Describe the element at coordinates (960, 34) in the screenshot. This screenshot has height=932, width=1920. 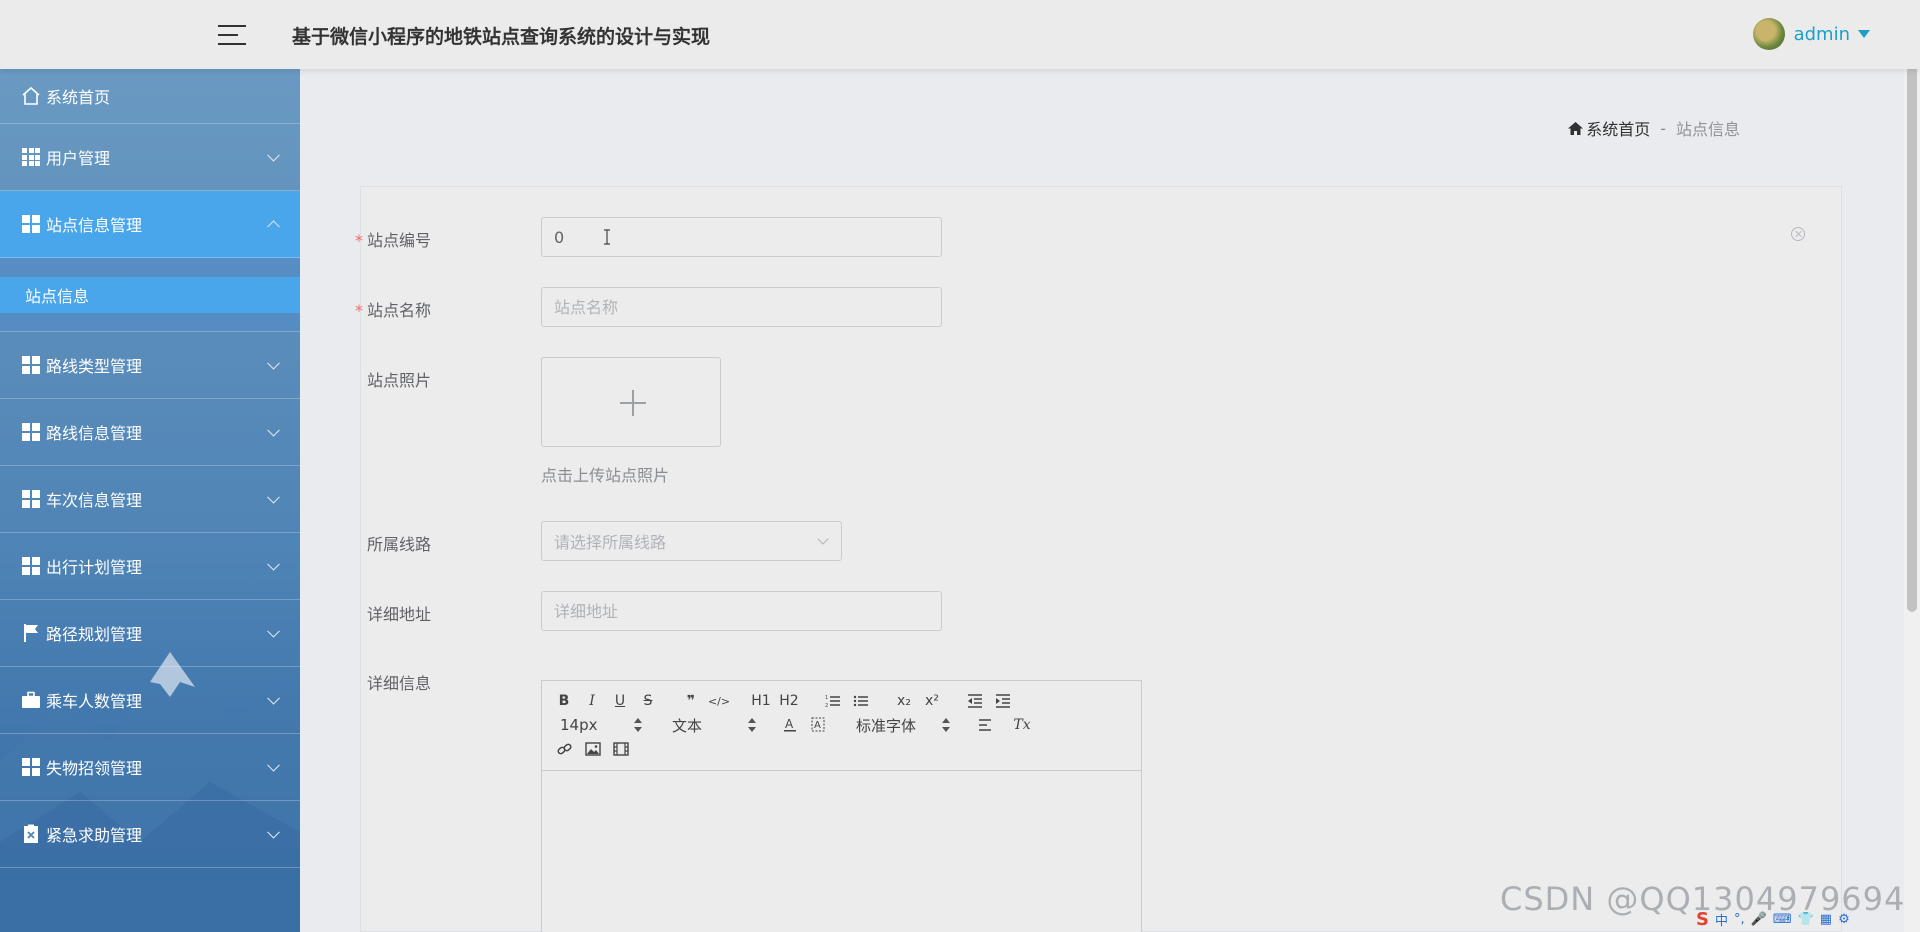
I see `top-header: 基于微信小程序的地铁站点查询系统的设计与实现 admin` at that location.